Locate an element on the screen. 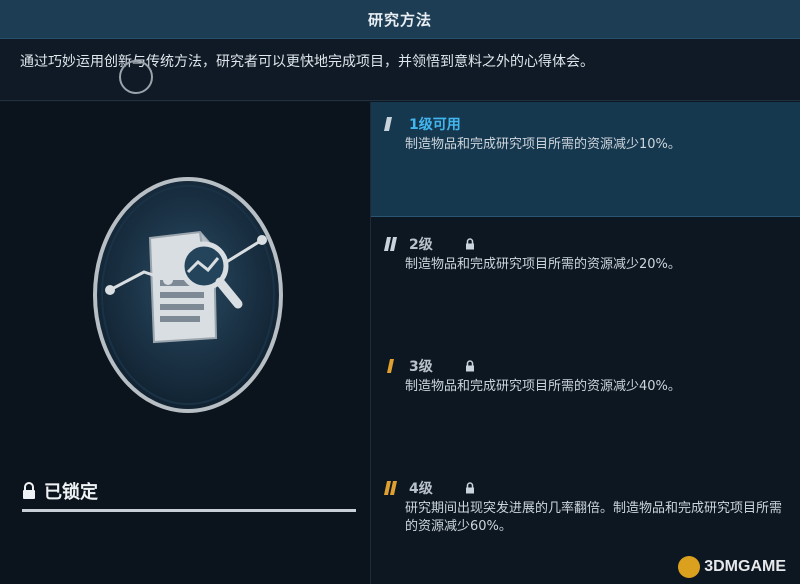  mouse-cursor is located at coordinates (136, 77).